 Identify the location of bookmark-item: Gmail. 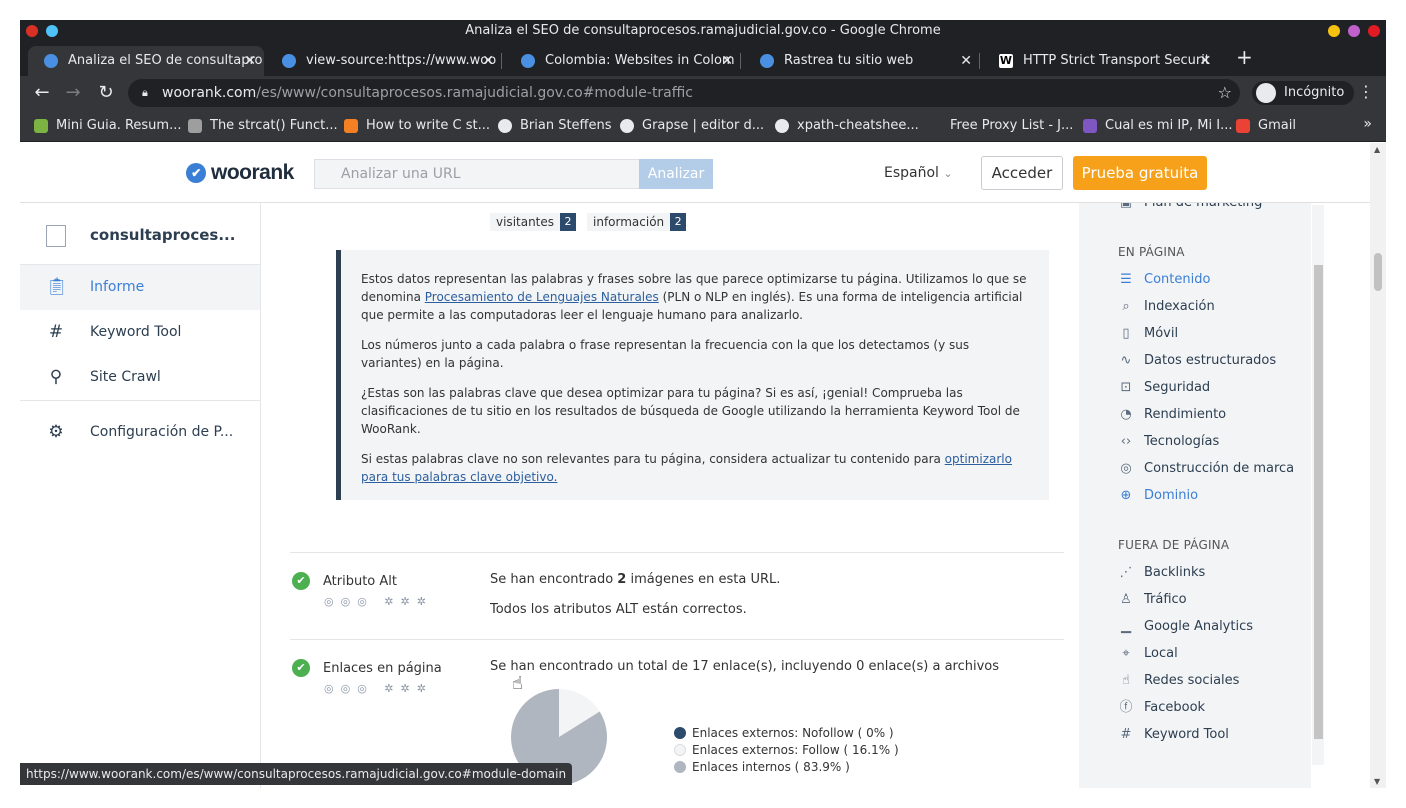
(1266, 126).